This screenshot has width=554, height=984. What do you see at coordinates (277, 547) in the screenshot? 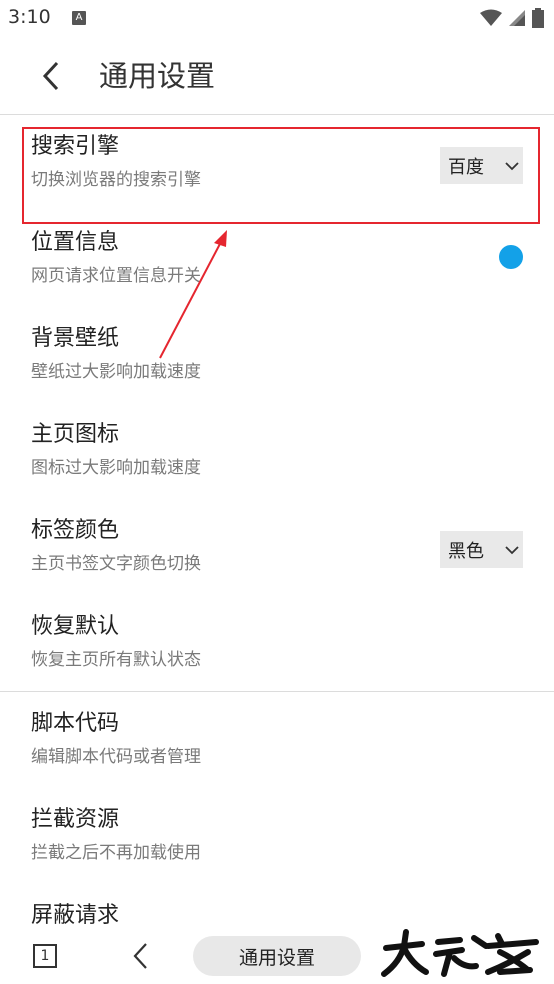
I see `setting-label-color: 标签颜色 主页书签文字颜色切换 黑色` at bounding box center [277, 547].